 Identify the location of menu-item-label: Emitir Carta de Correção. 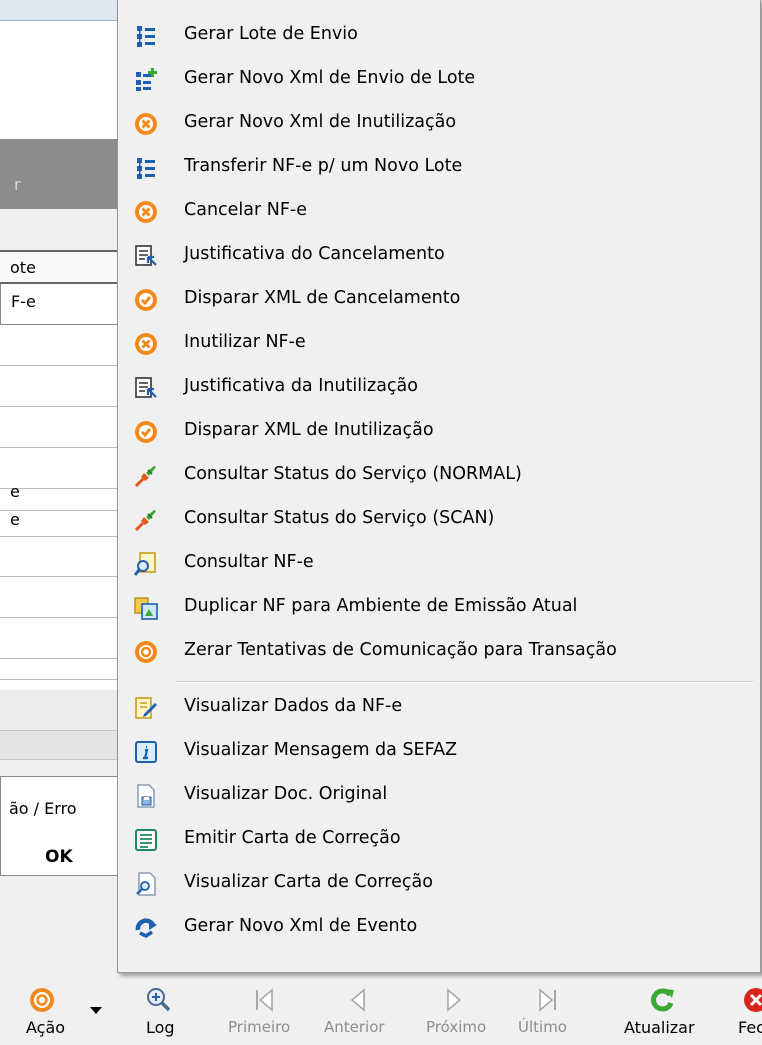
(292, 838).